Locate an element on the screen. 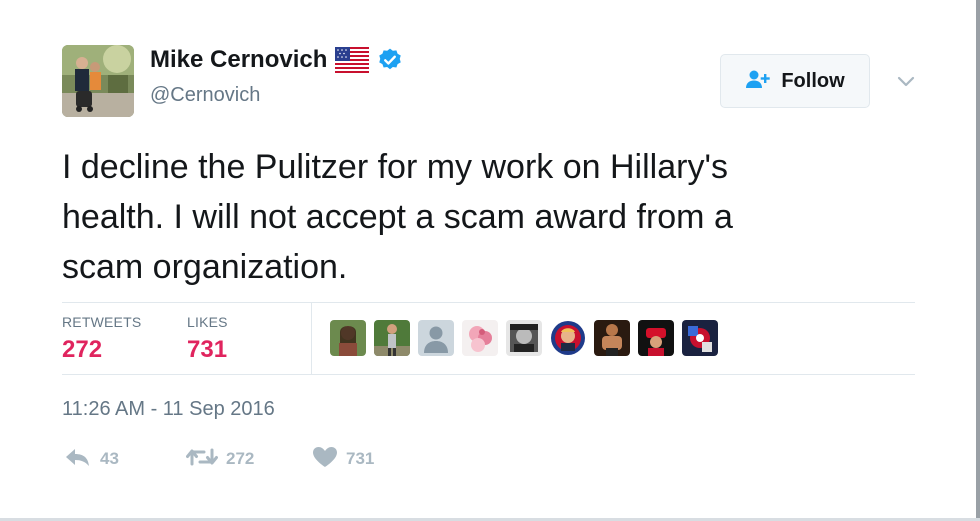 The height and width of the screenshot is (521, 980). retweet-icon is located at coordinates (202, 459).